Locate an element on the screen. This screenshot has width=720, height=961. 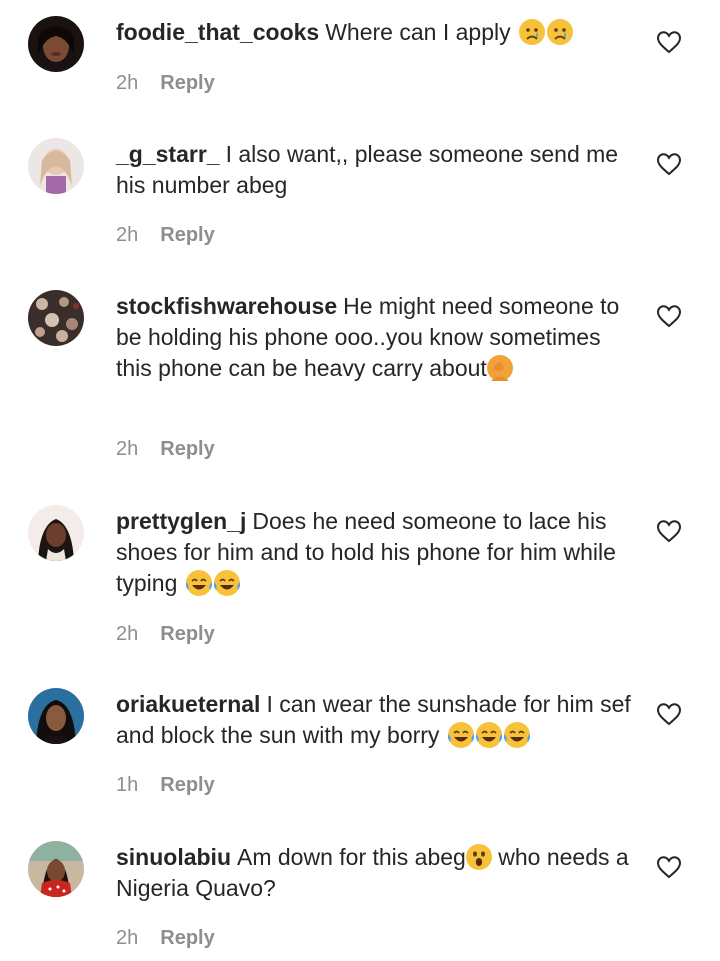
facepalm-icon is located at coordinates (499, 368).